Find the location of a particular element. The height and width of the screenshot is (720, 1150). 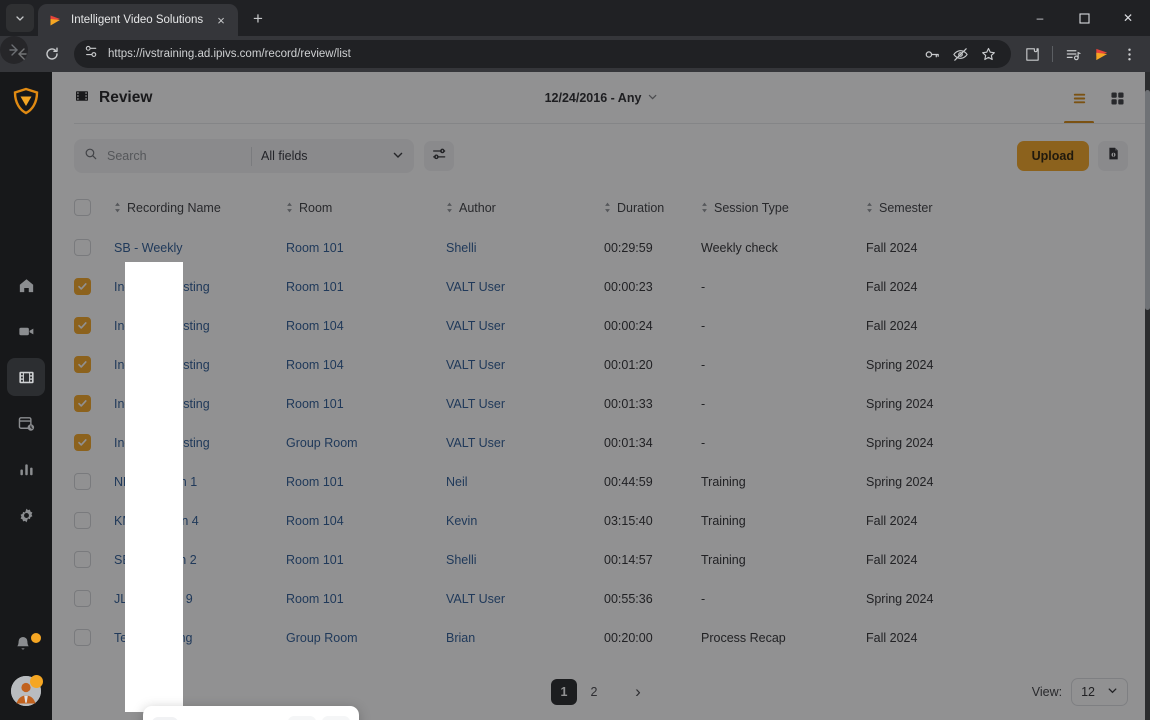

selection-export-button is located at coordinates (302, 718).